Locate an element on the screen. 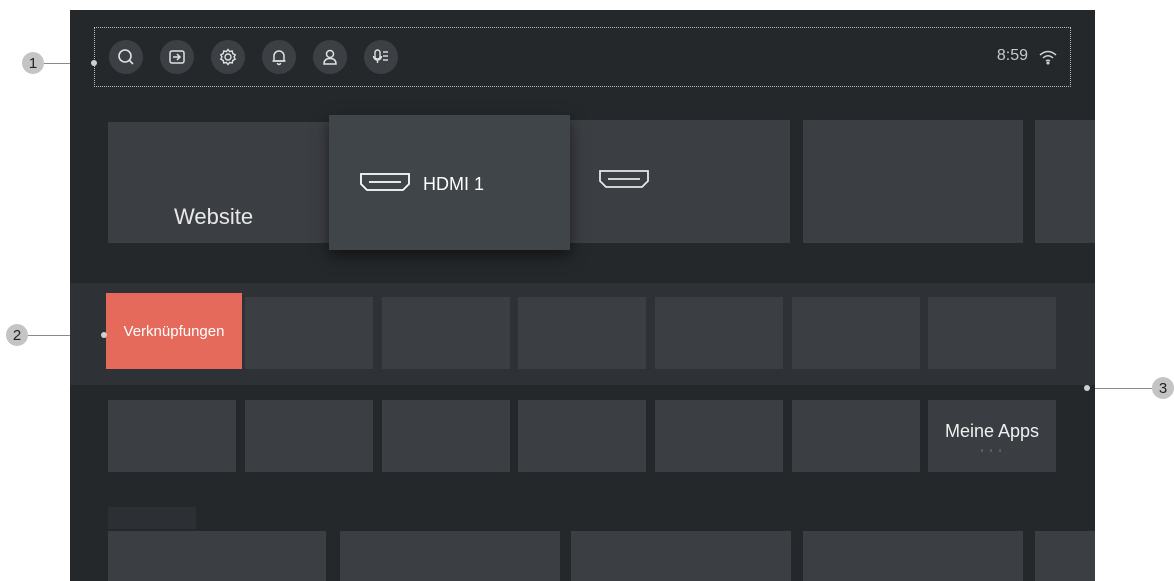 This screenshot has height=581, width=1174. website-tile: Website is located at coordinates (219, 182).